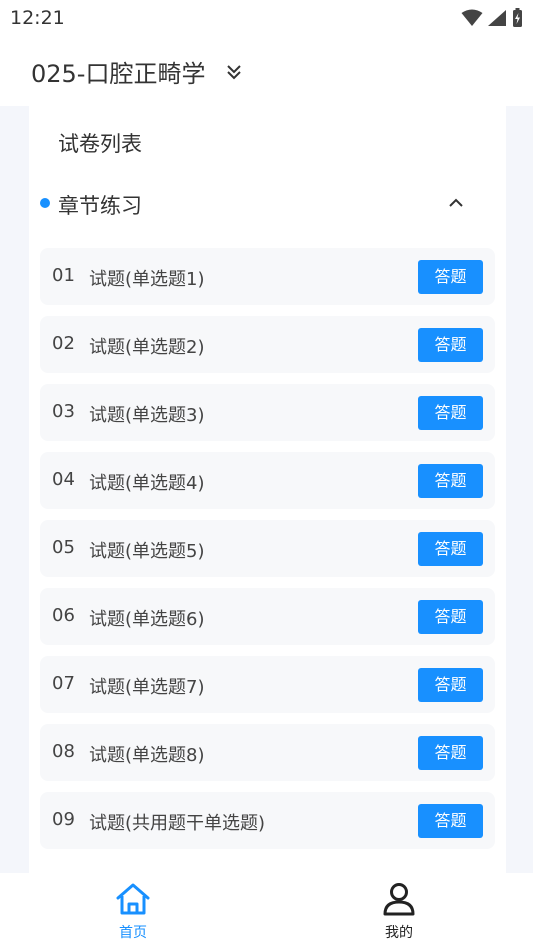  Describe the element at coordinates (133, 933) in the screenshot. I see `nav-label-home: 首页` at that location.